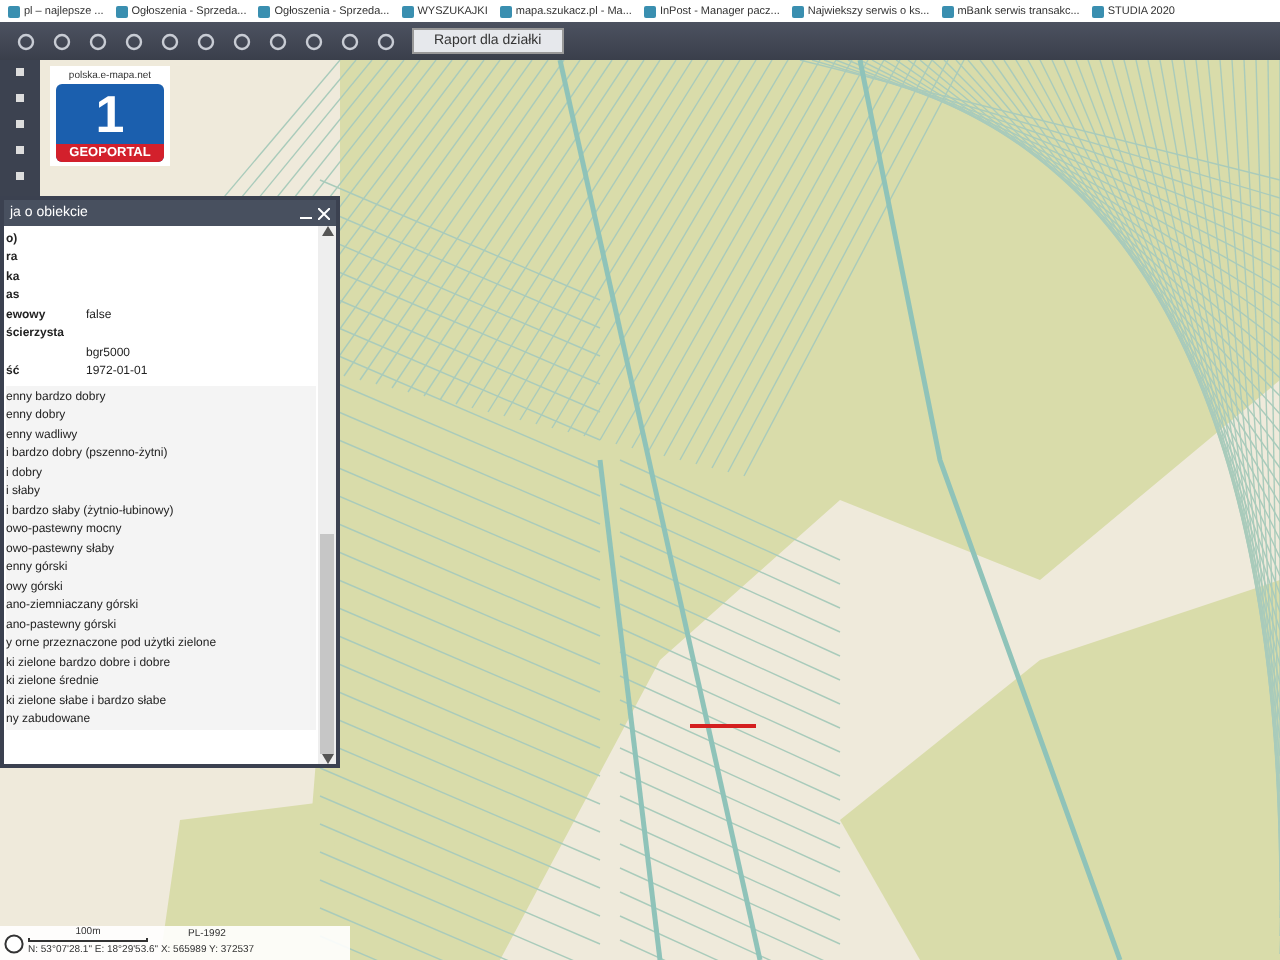  What do you see at coordinates (110, 114) in the screenshot?
I see `logo-number: 1` at bounding box center [110, 114].